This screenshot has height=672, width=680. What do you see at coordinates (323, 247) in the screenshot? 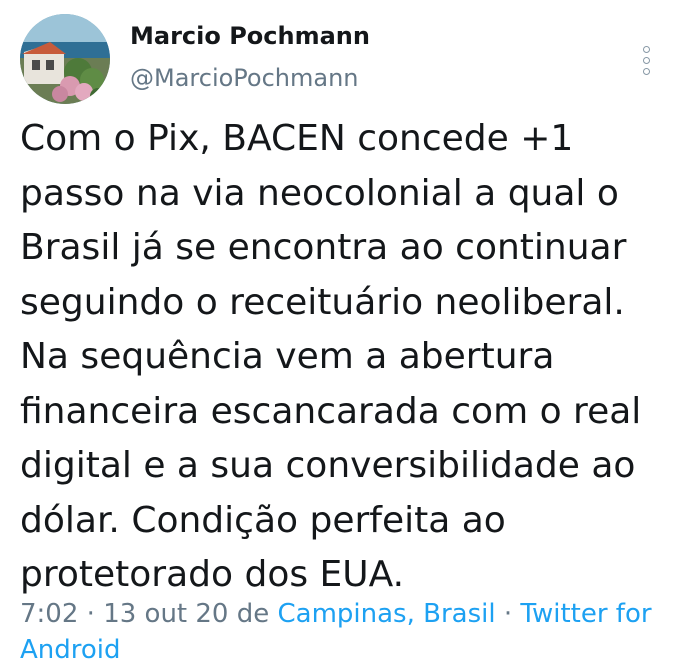
I see `tweet-text-line: Brasil já se encontra ao continuar` at bounding box center [323, 247].